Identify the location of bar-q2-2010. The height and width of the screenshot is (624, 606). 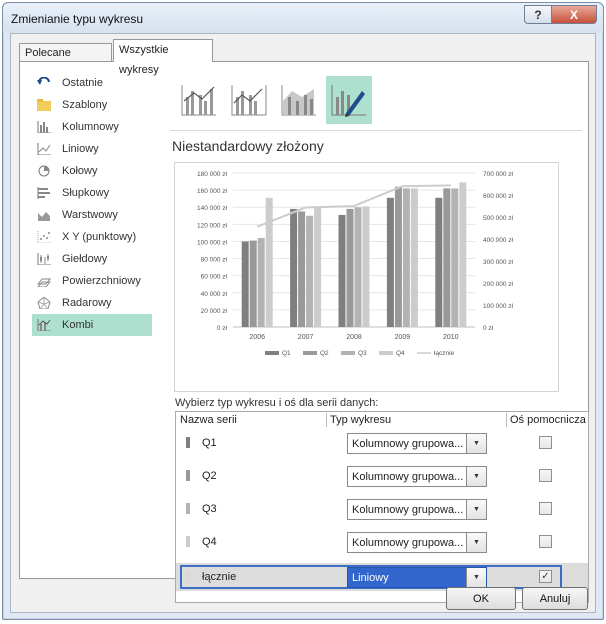
(447, 257).